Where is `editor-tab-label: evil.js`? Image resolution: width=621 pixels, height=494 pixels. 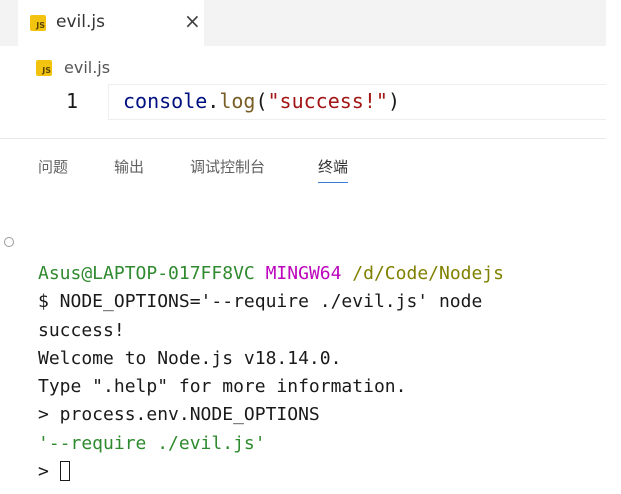
editor-tab-label: evil.js is located at coordinates (80, 22).